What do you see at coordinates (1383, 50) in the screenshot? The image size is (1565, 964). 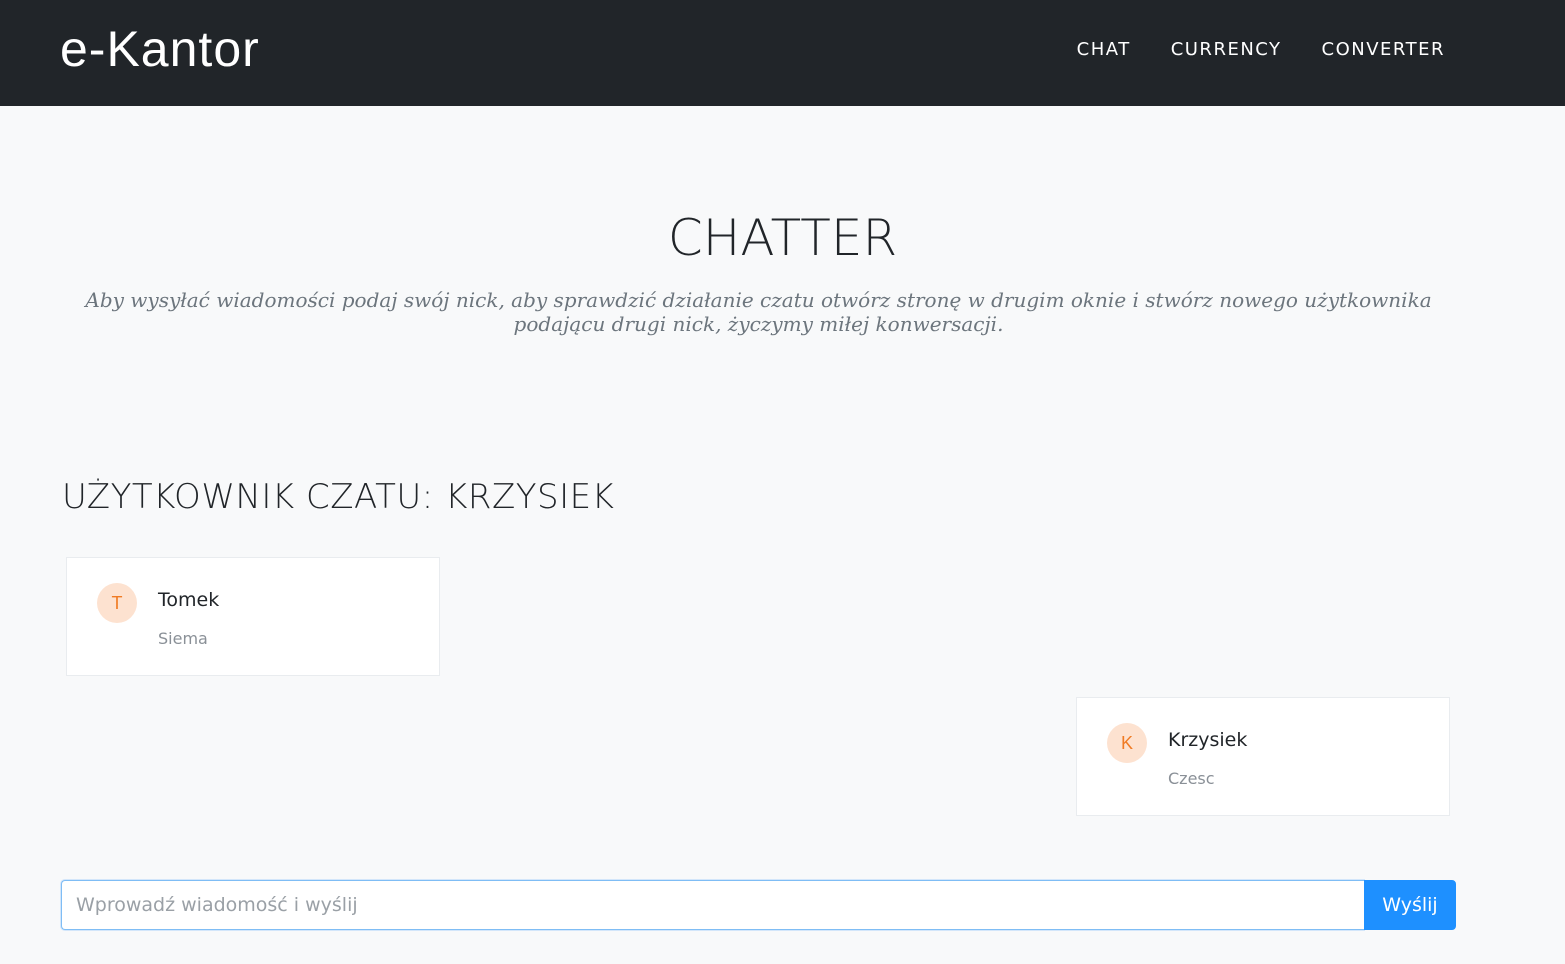 I see `nav-link-converter: CONVERTER` at bounding box center [1383, 50].